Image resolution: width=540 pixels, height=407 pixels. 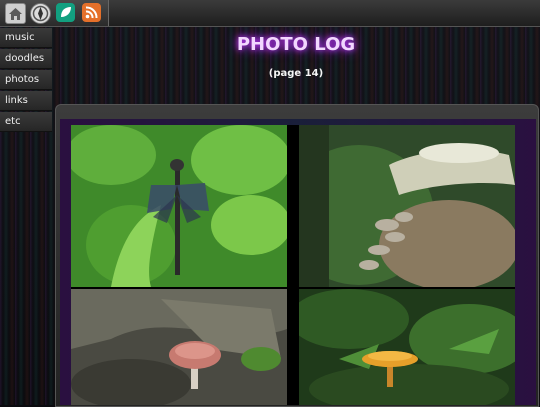 I want to click on top-bar, so click(x=270, y=13).